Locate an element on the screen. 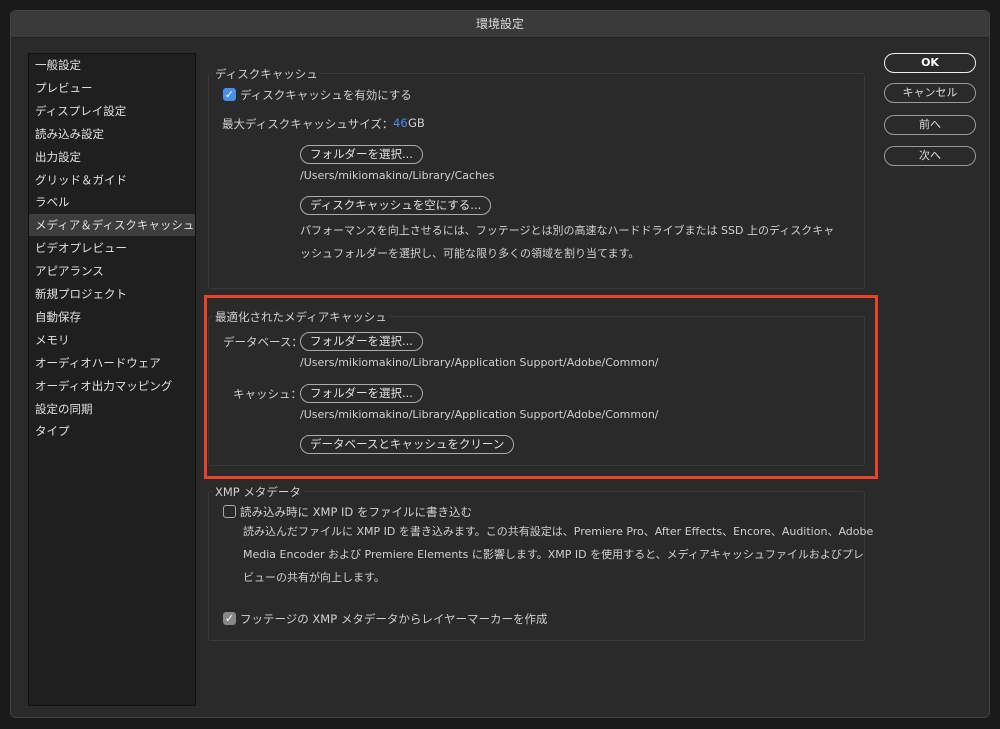 The width and height of the screenshot is (1000, 729). xmp-metadata-title: XMP メタデータ is located at coordinates (258, 492).